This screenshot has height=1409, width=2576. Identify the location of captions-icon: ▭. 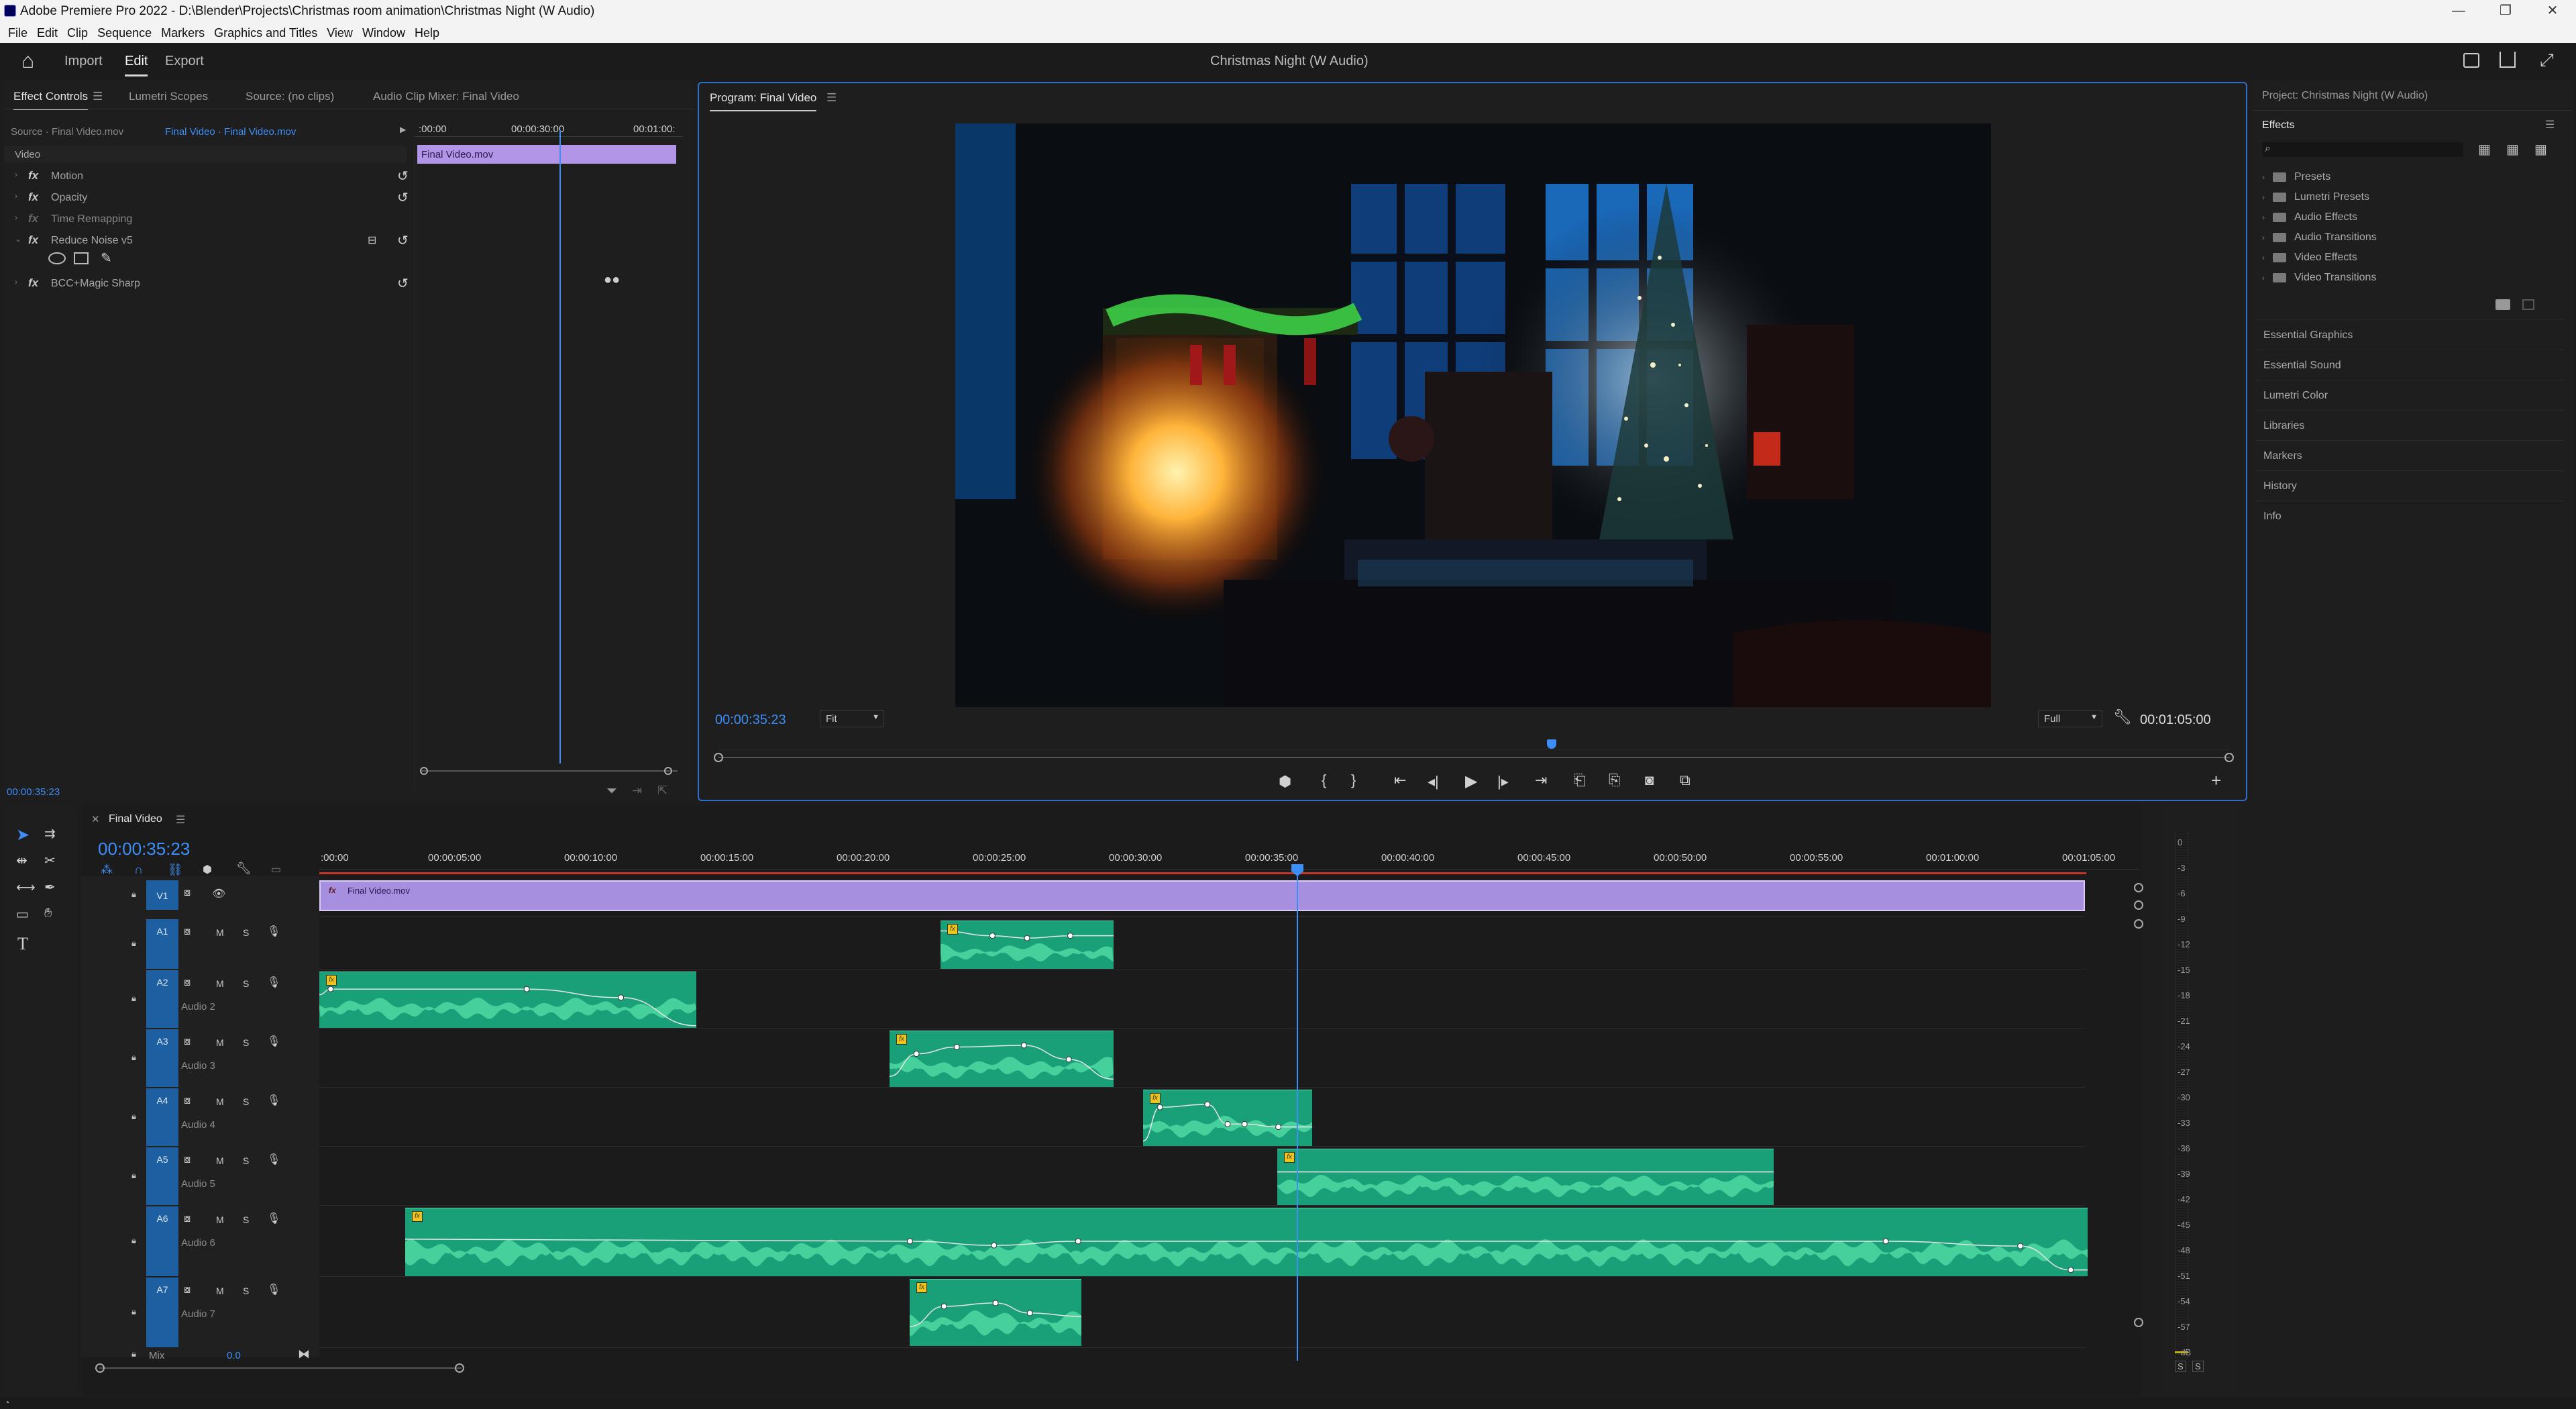
(276, 869).